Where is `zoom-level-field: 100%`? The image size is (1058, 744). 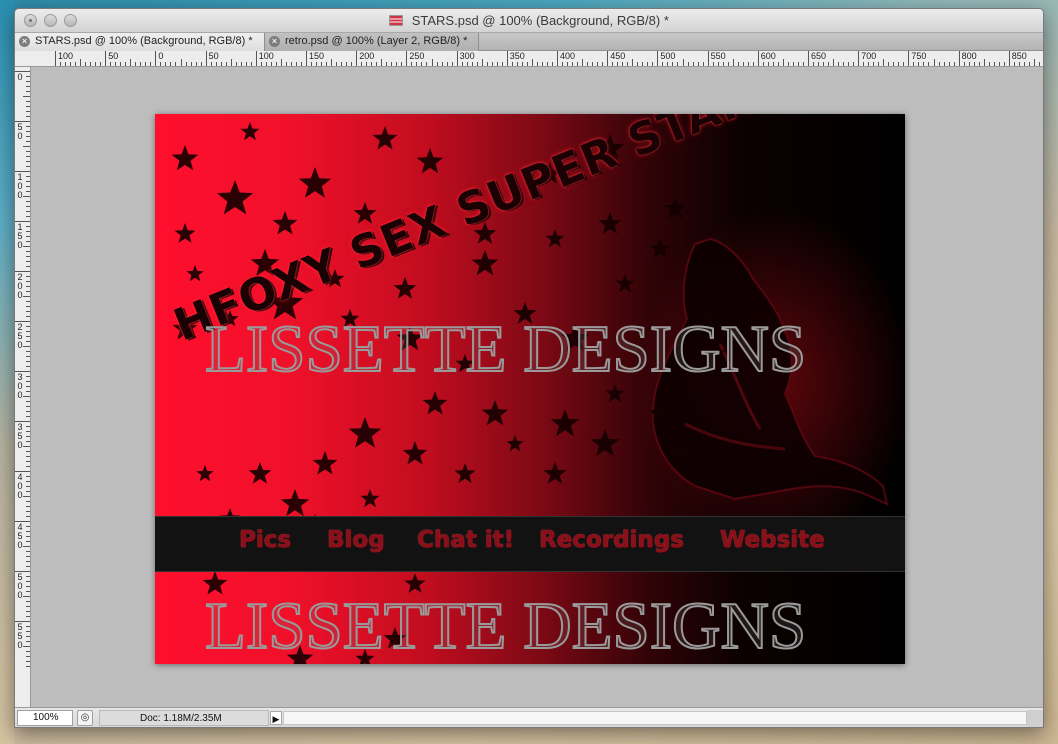 zoom-level-field: 100% is located at coordinates (45, 718).